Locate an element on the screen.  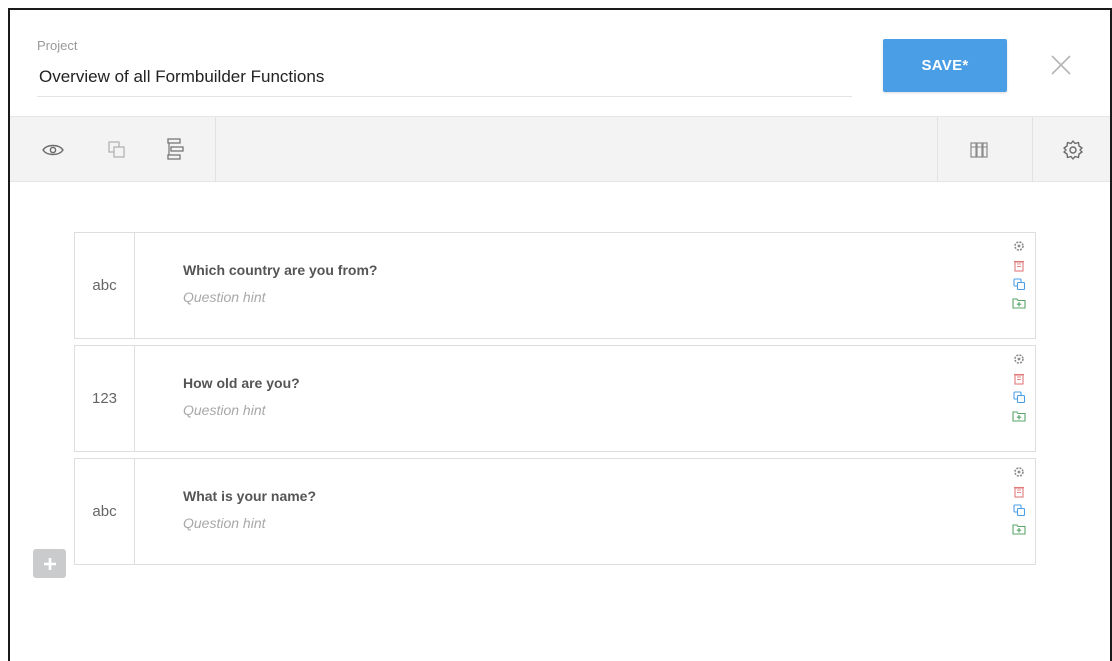
question-card: 123 How old are you? Question hint is located at coordinates (555, 398).